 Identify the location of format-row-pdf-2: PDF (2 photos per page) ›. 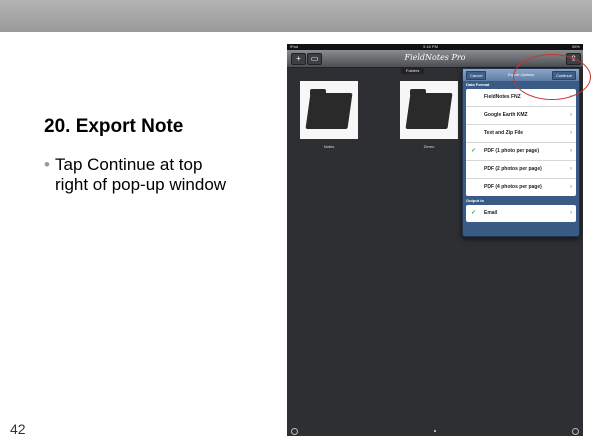
(521, 170).